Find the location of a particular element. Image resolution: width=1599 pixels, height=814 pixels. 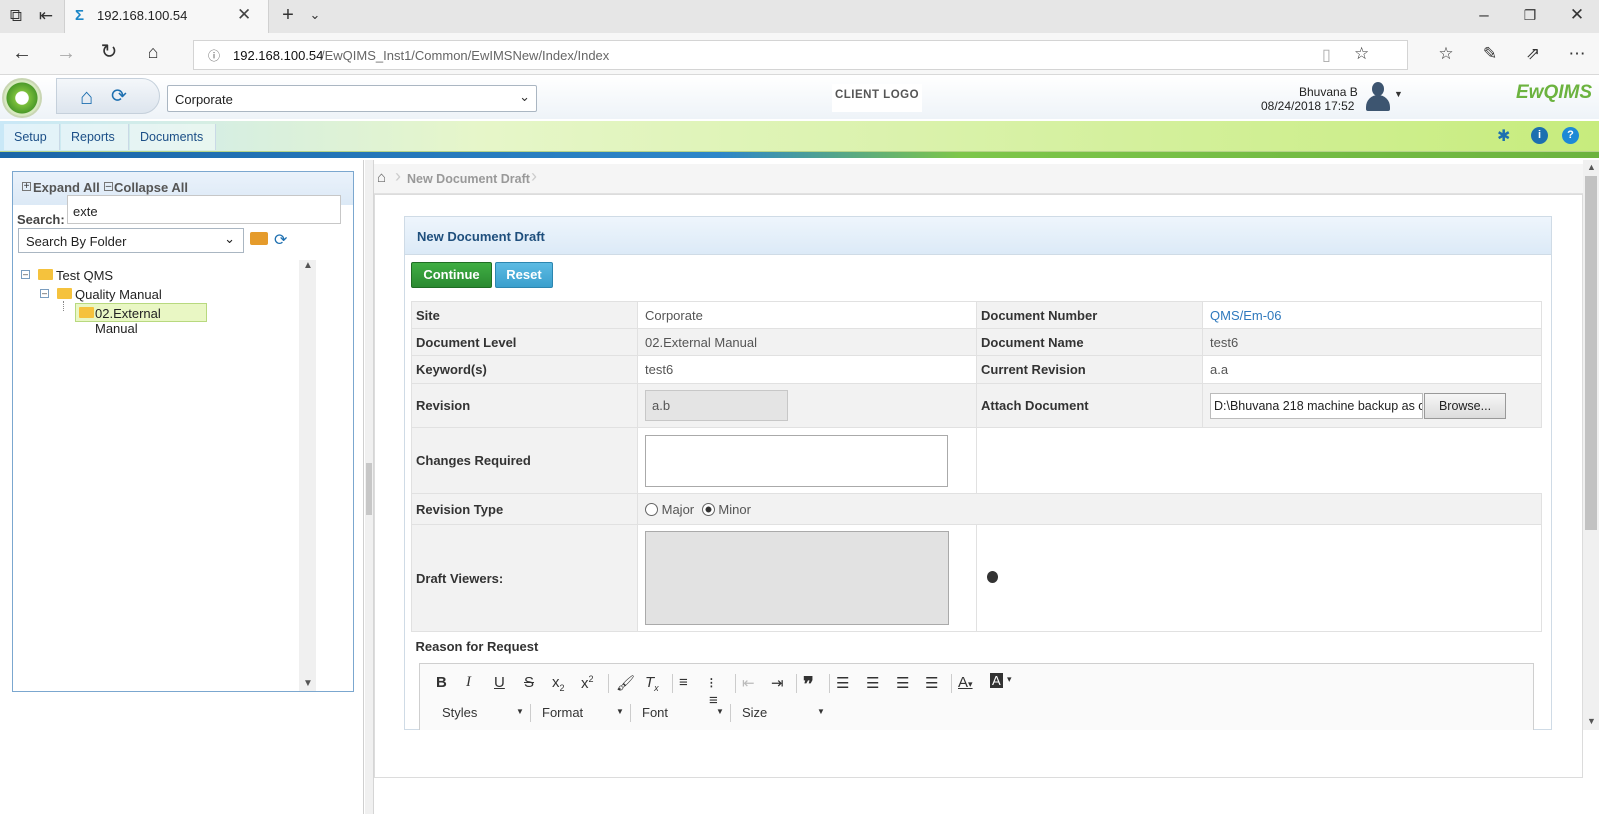

close-tab-icon: ✕ is located at coordinates (244, 15).